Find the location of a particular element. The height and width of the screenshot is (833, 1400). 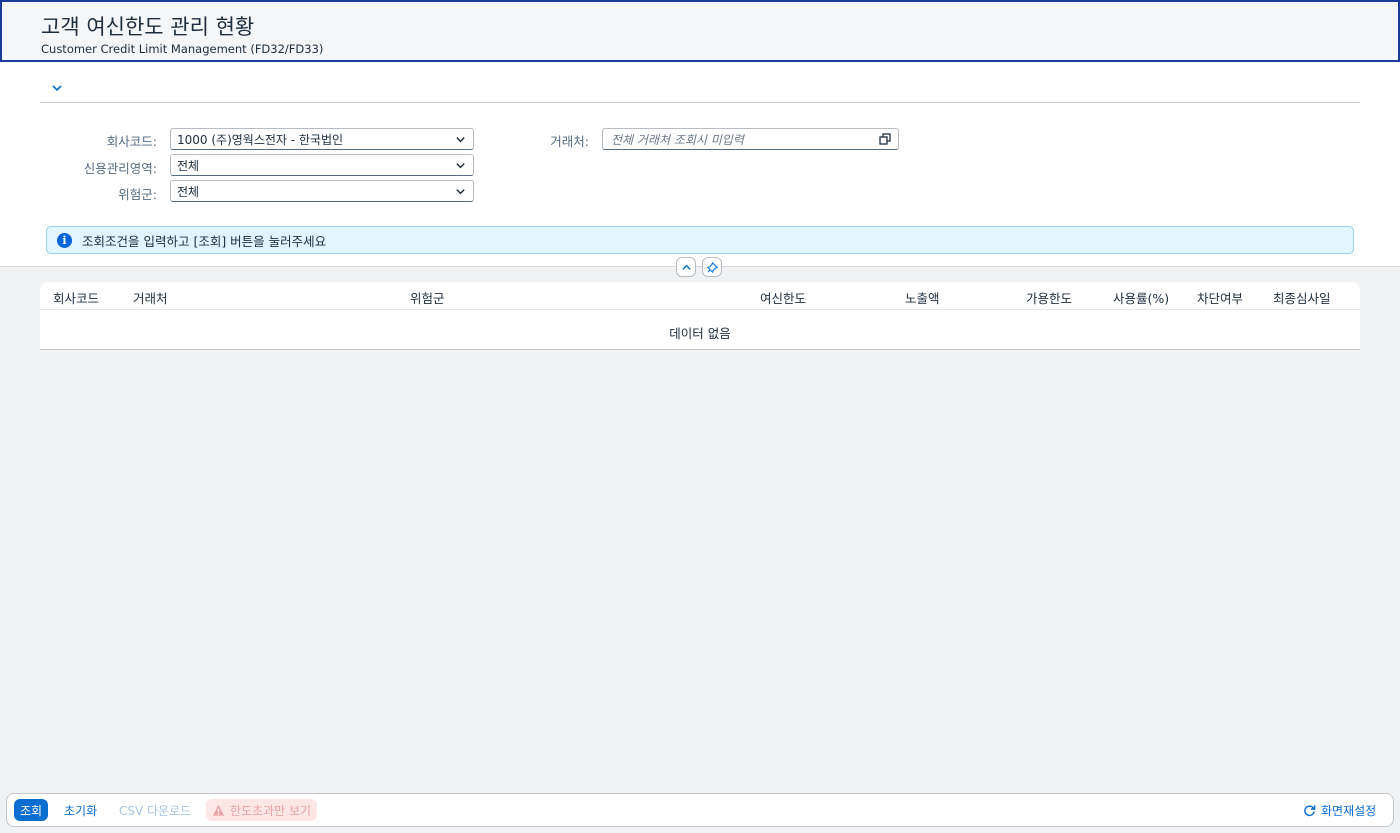

screen-reset-button: 화면재설정 is located at coordinates (1339, 810).